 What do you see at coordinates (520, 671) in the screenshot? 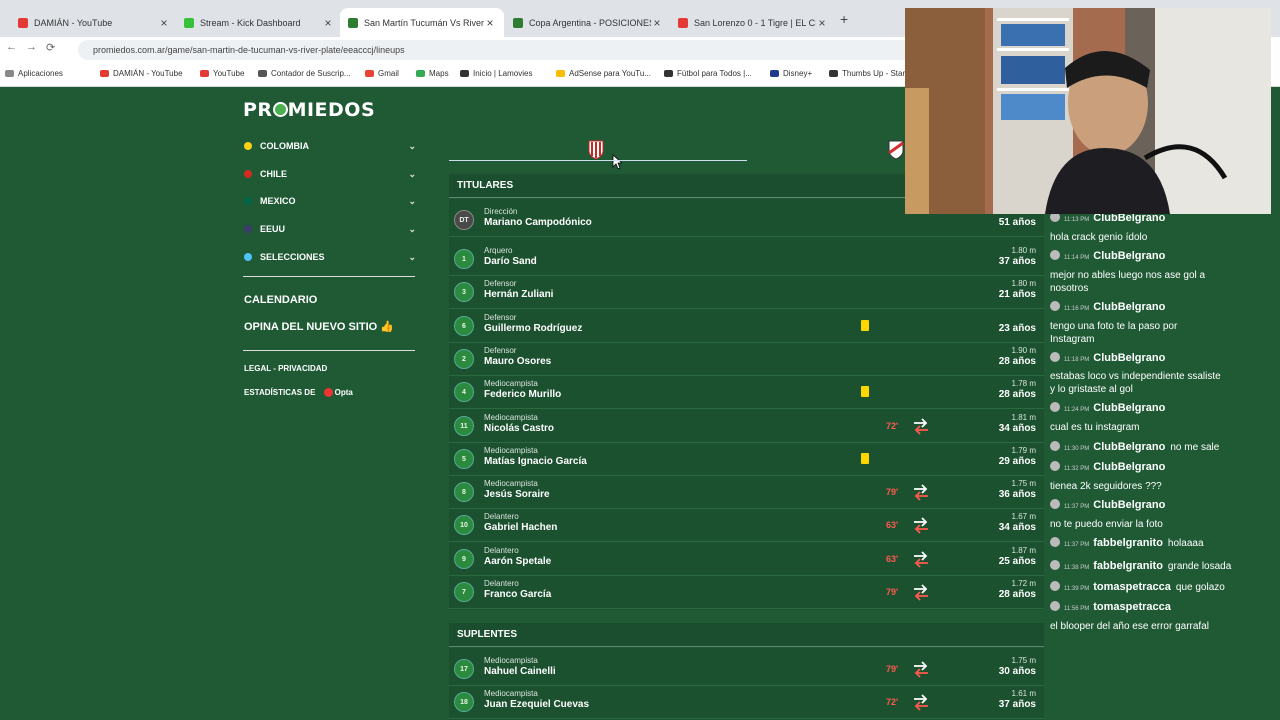
I see `player-name: Nahuel Cainelli` at bounding box center [520, 671].